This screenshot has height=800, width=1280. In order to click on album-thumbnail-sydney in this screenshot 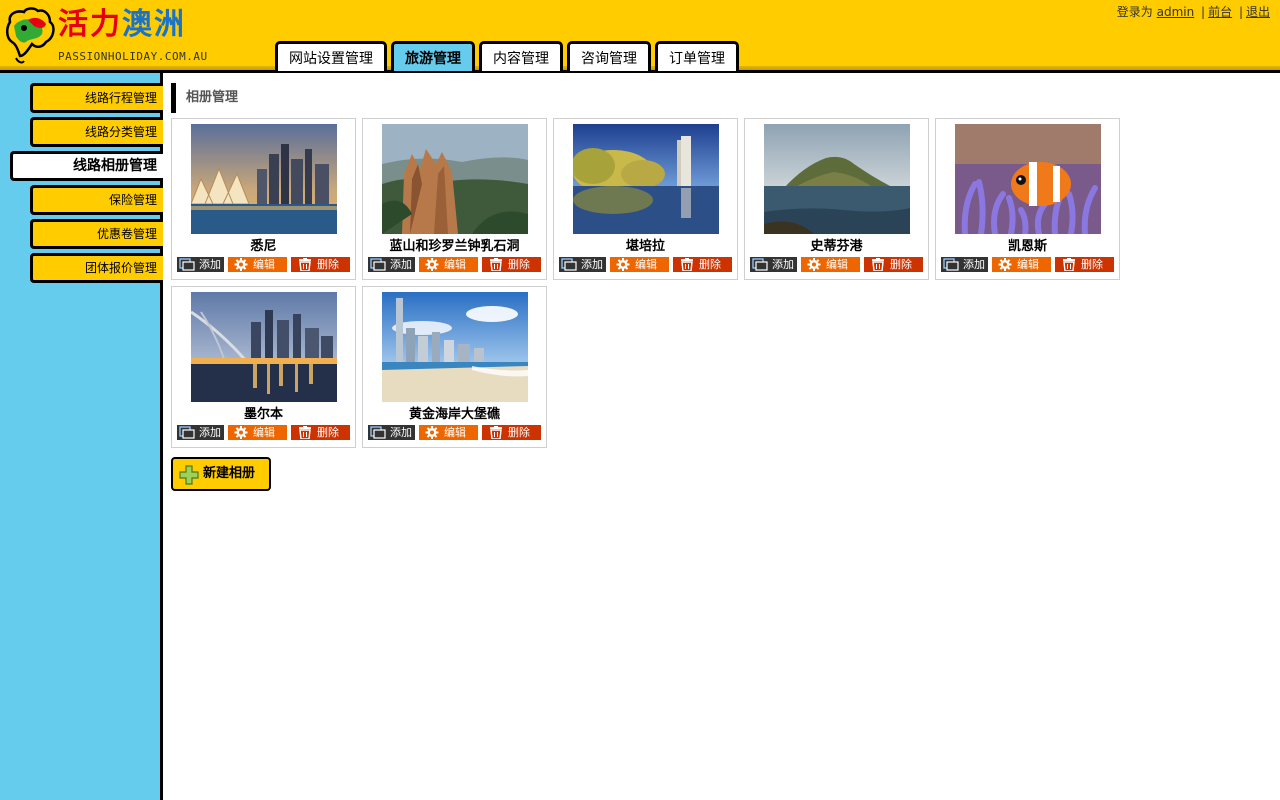, I will do `click(264, 179)`.